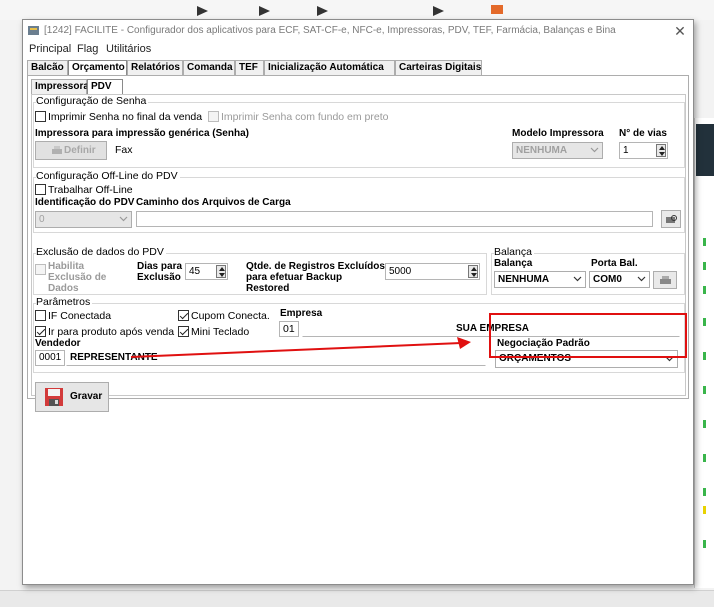 The image size is (714, 607). I want to click on identificacao-pdv-select: 0, so click(83, 219).